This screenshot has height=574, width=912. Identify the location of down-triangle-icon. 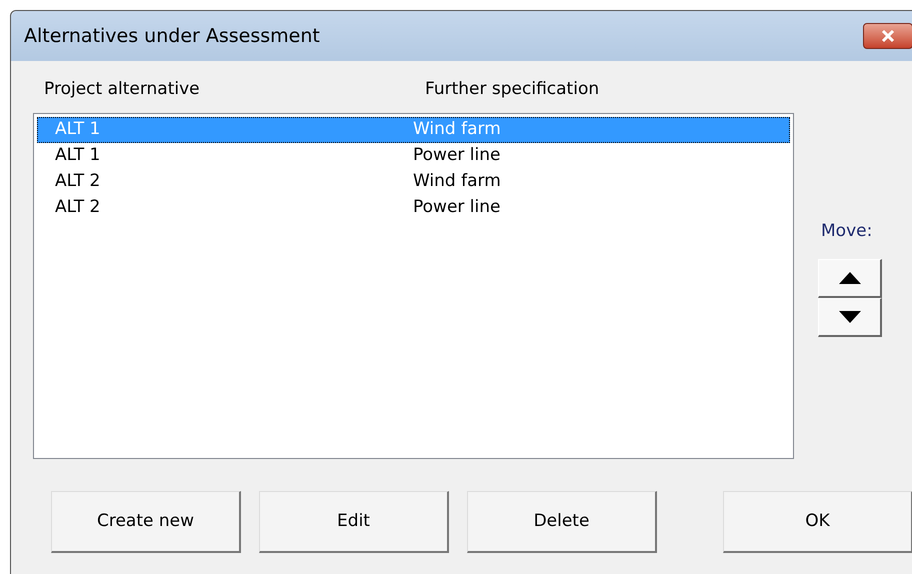
(849, 316).